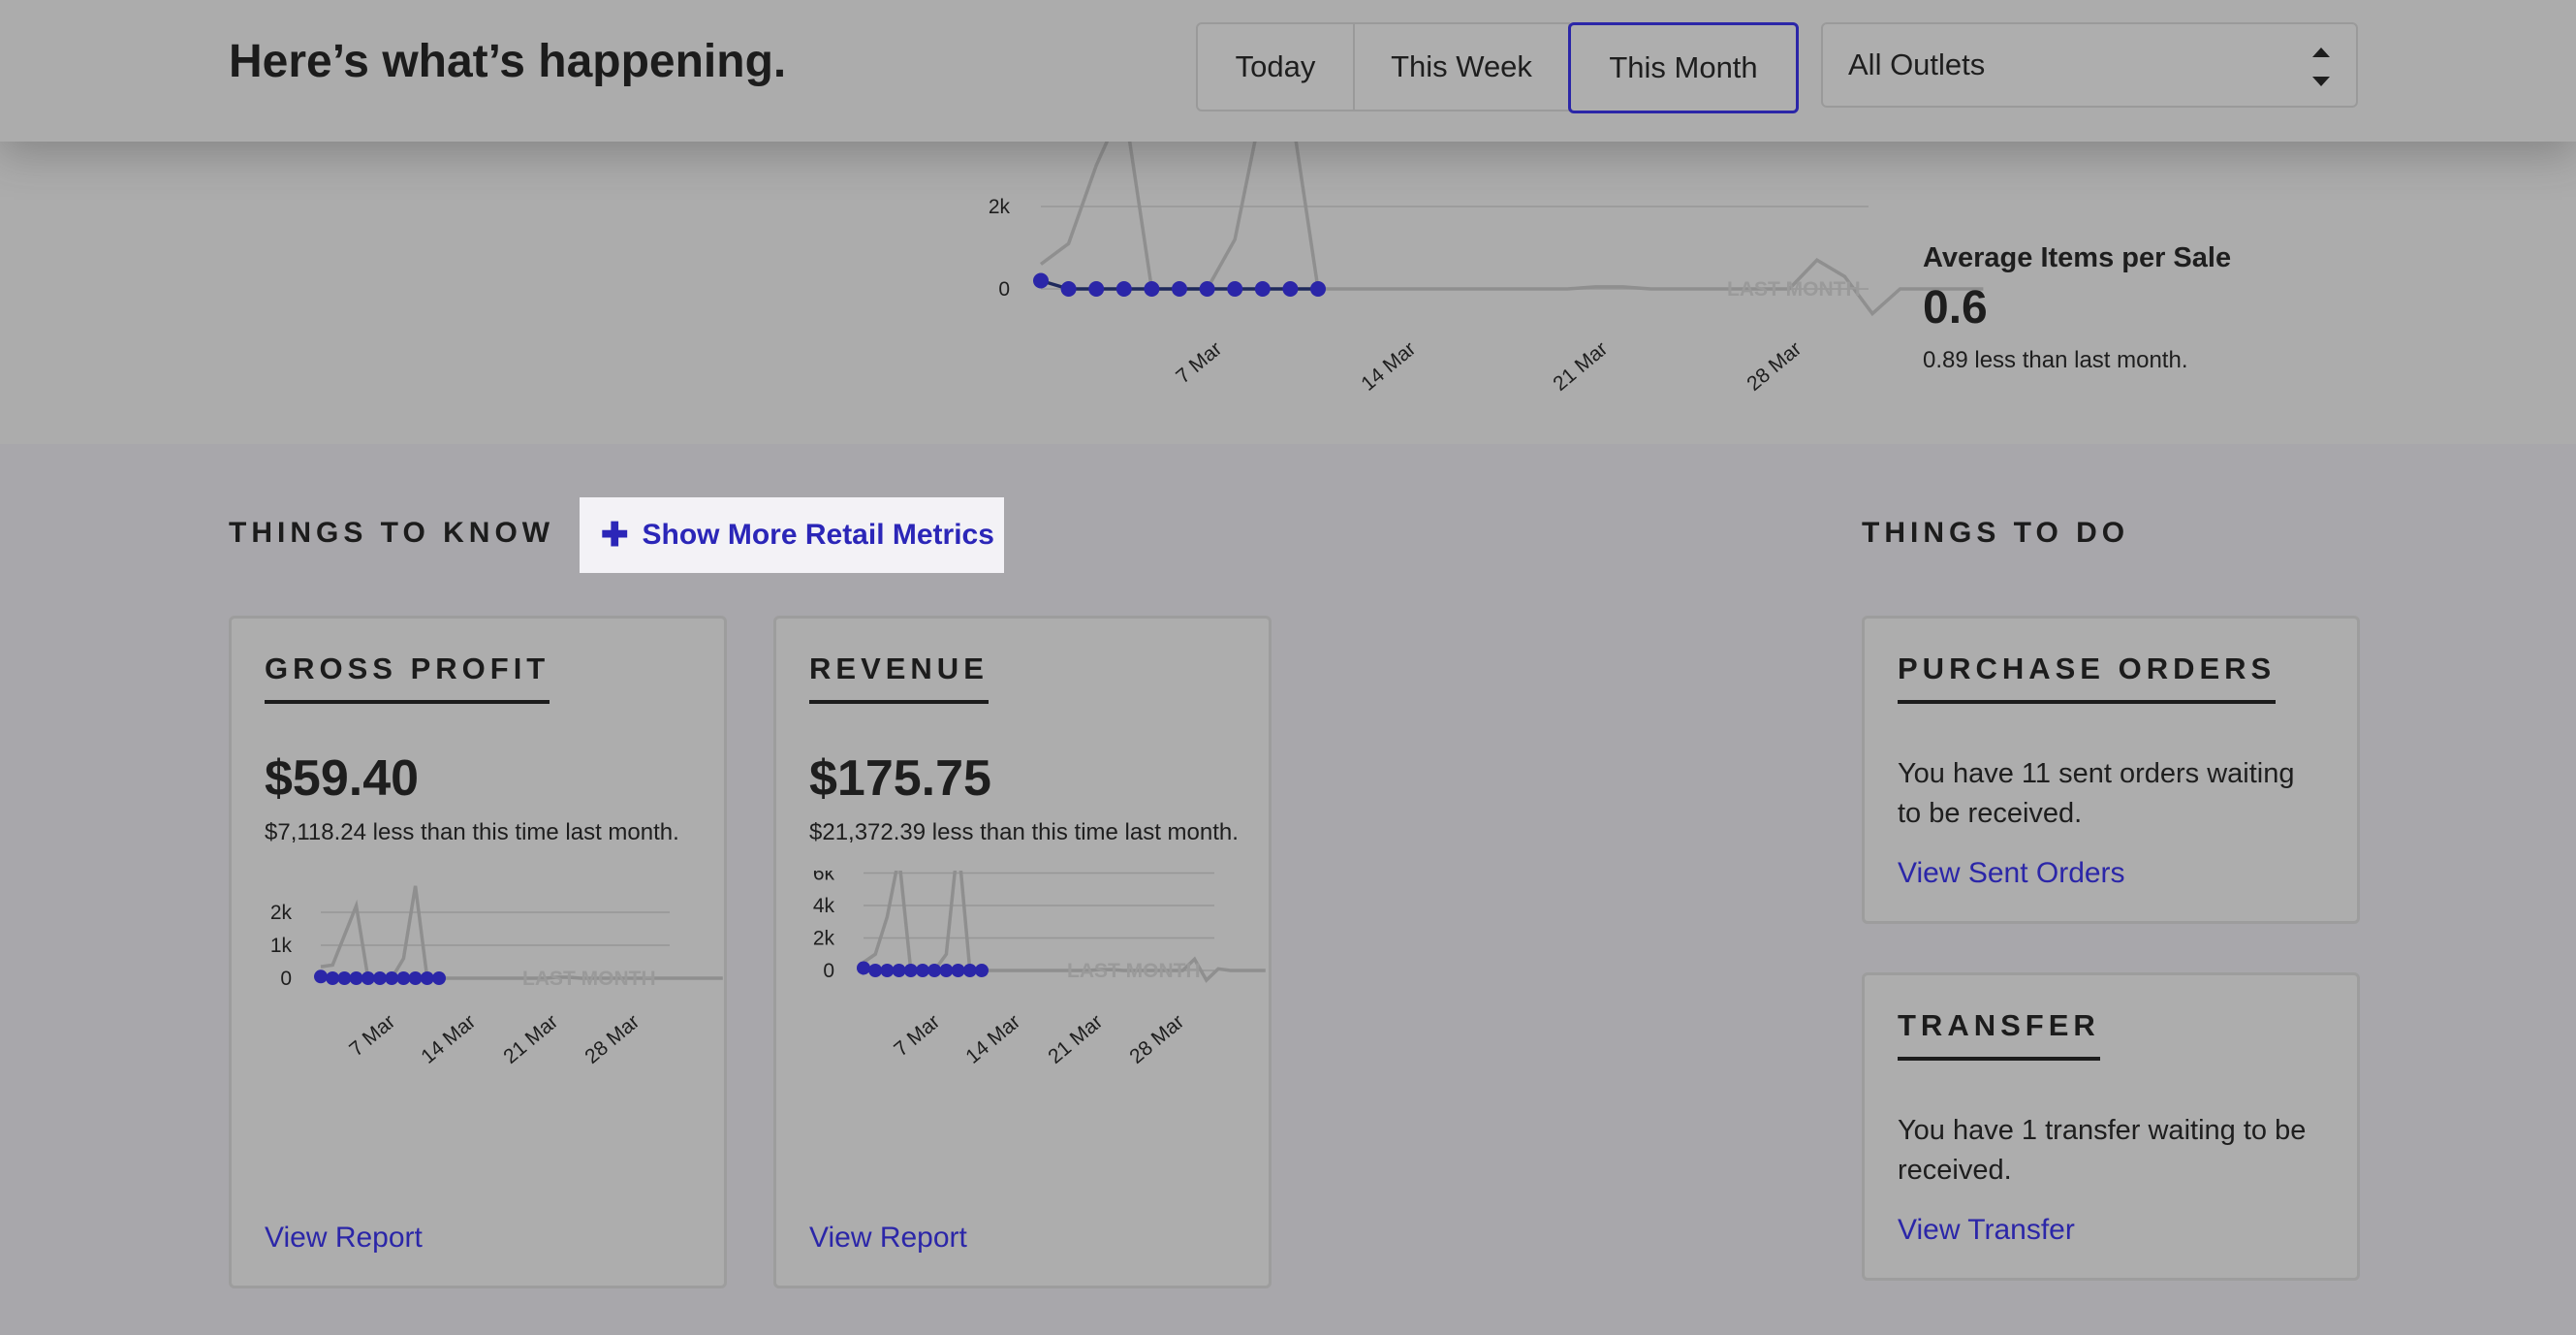 This screenshot has height=1335, width=2576. I want to click on y-tick-label: 6k, so click(824, 878).